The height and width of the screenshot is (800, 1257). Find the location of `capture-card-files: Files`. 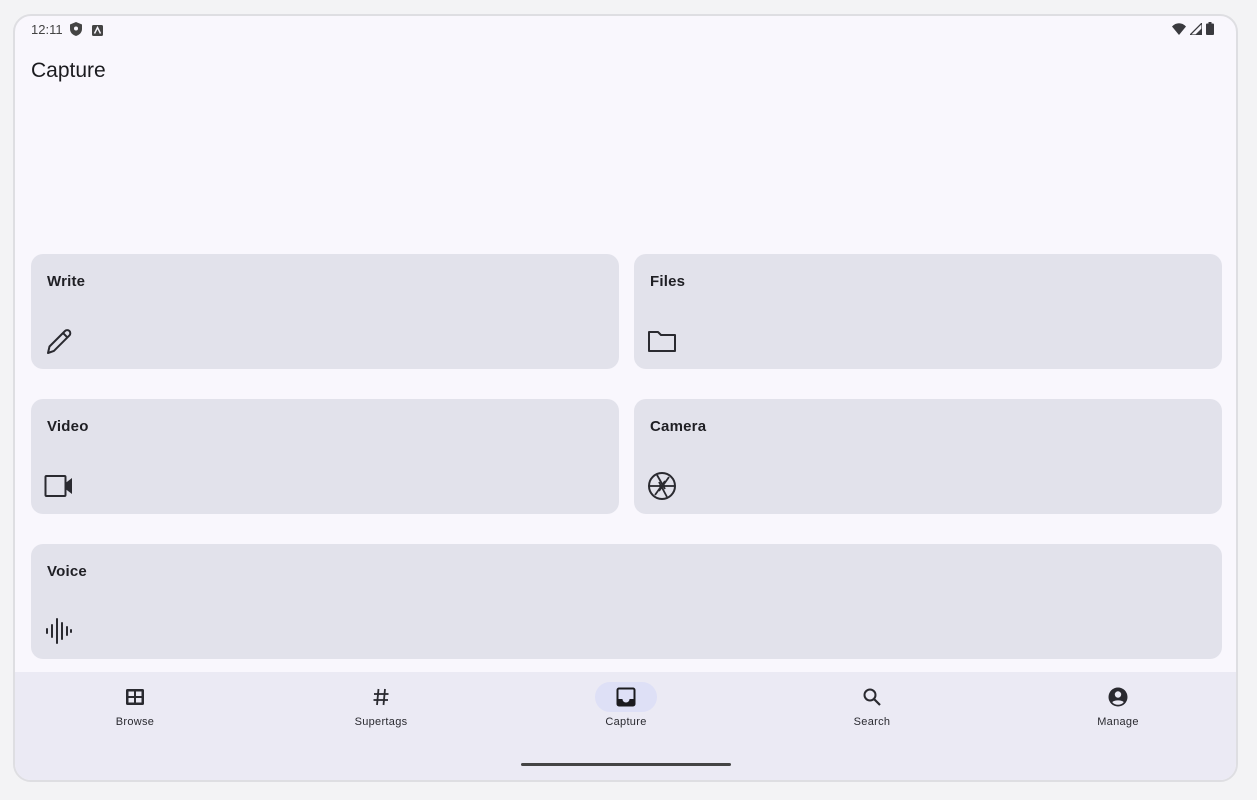

capture-card-files: Files is located at coordinates (928, 311).